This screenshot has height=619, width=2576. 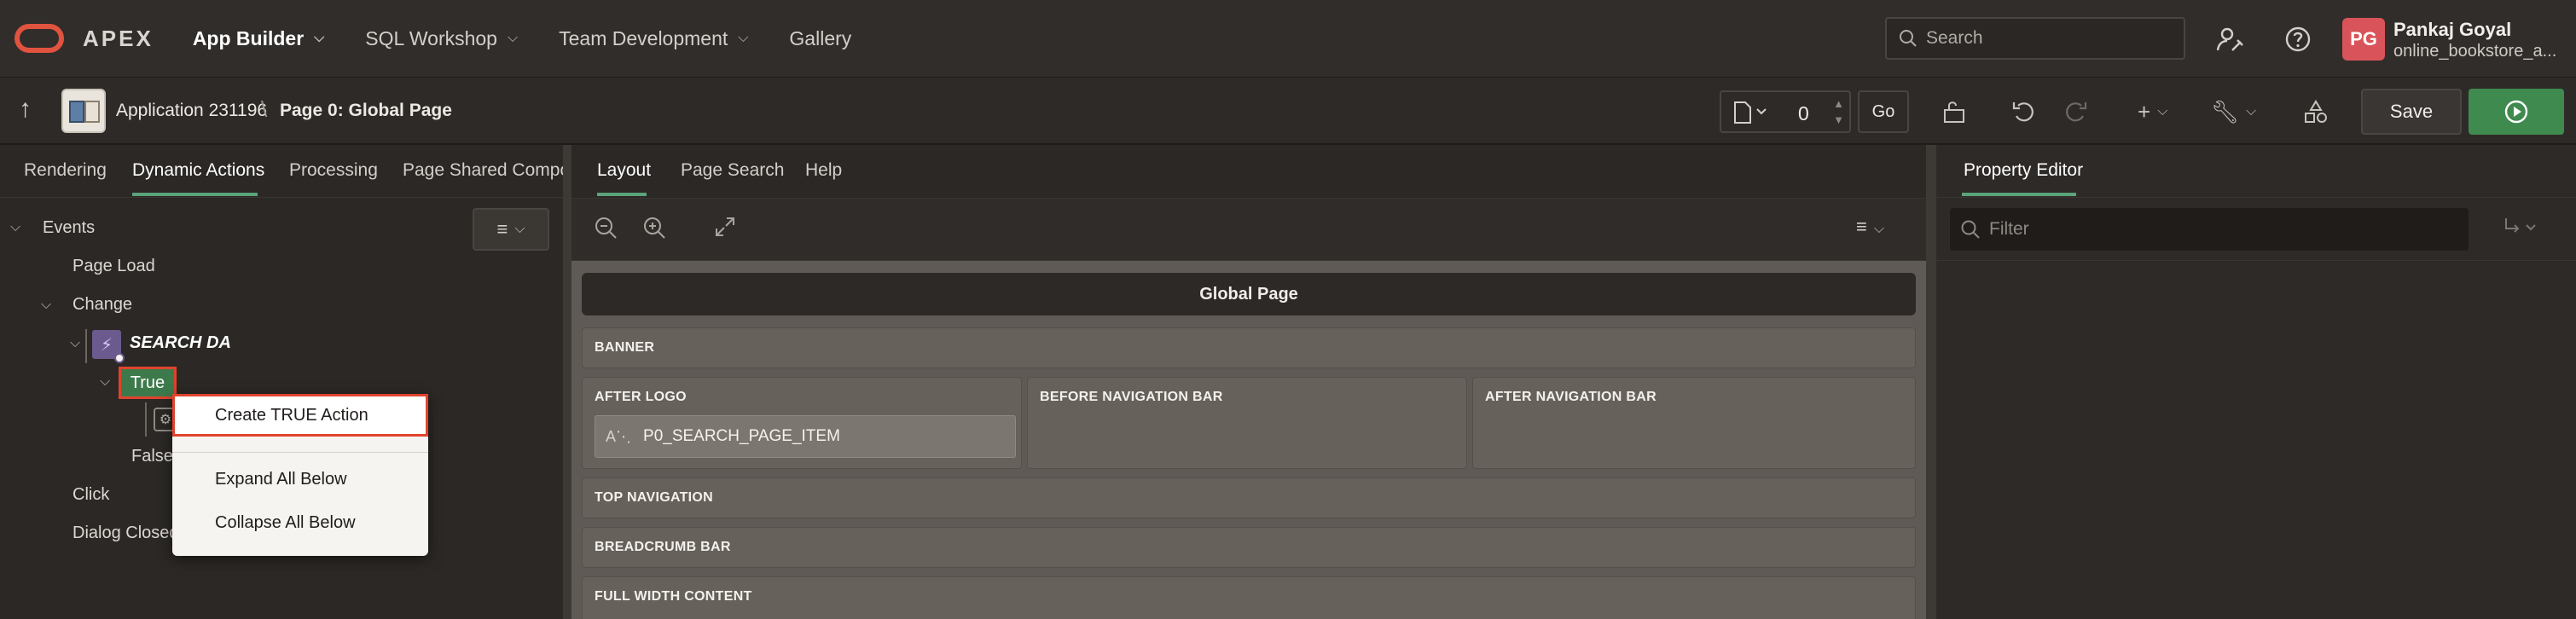 I want to click on menu-divider, so click(x=300, y=452).